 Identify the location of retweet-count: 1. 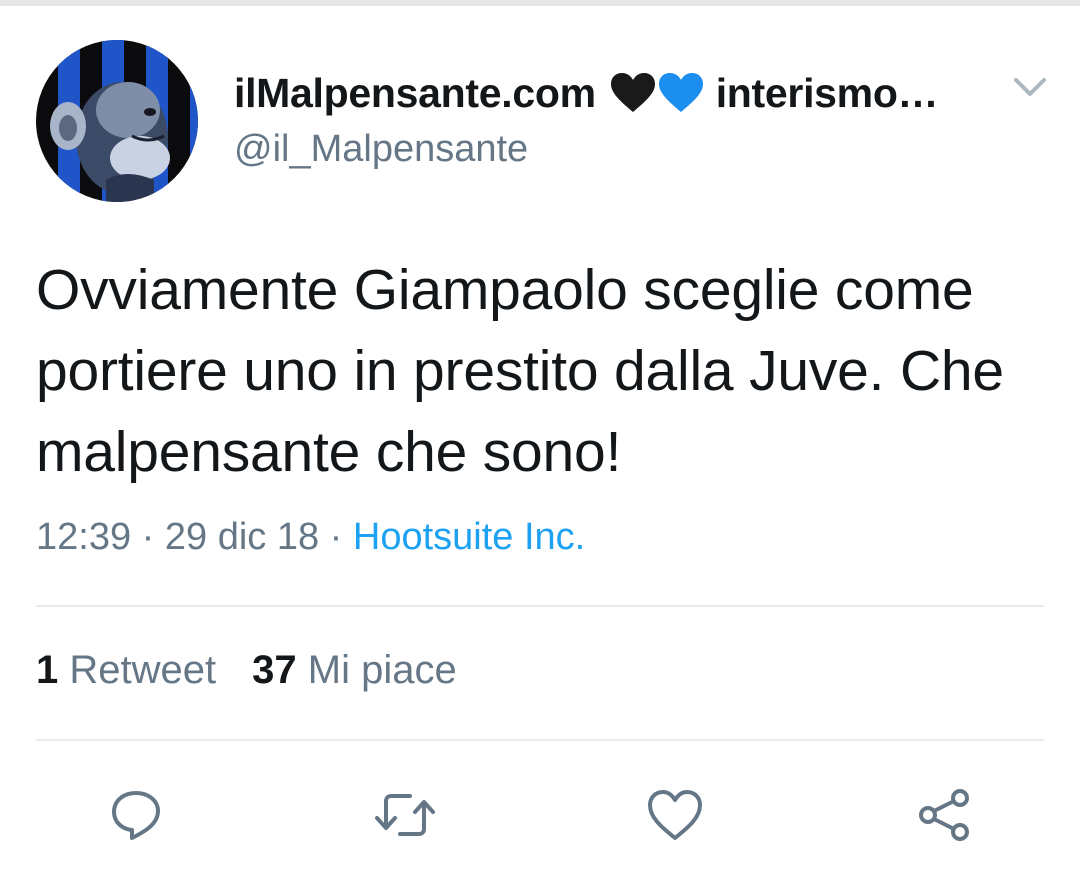
(47, 670).